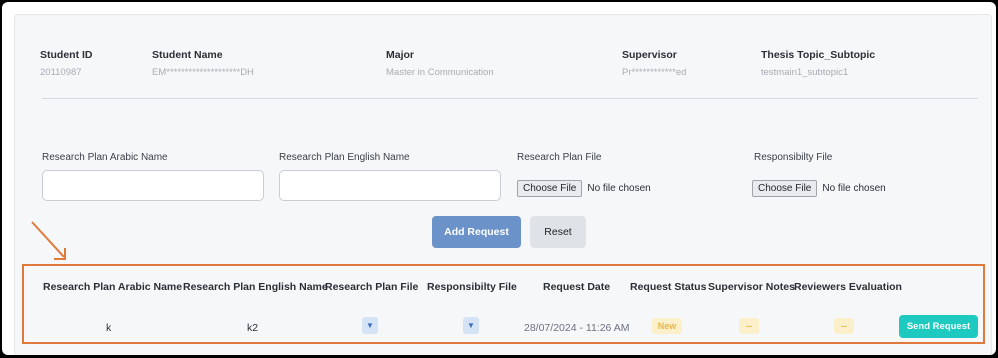 The image size is (998, 358). What do you see at coordinates (654, 63) in the screenshot?
I see `supervisor-block: Supervisor Pr************ed` at bounding box center [654, 63].